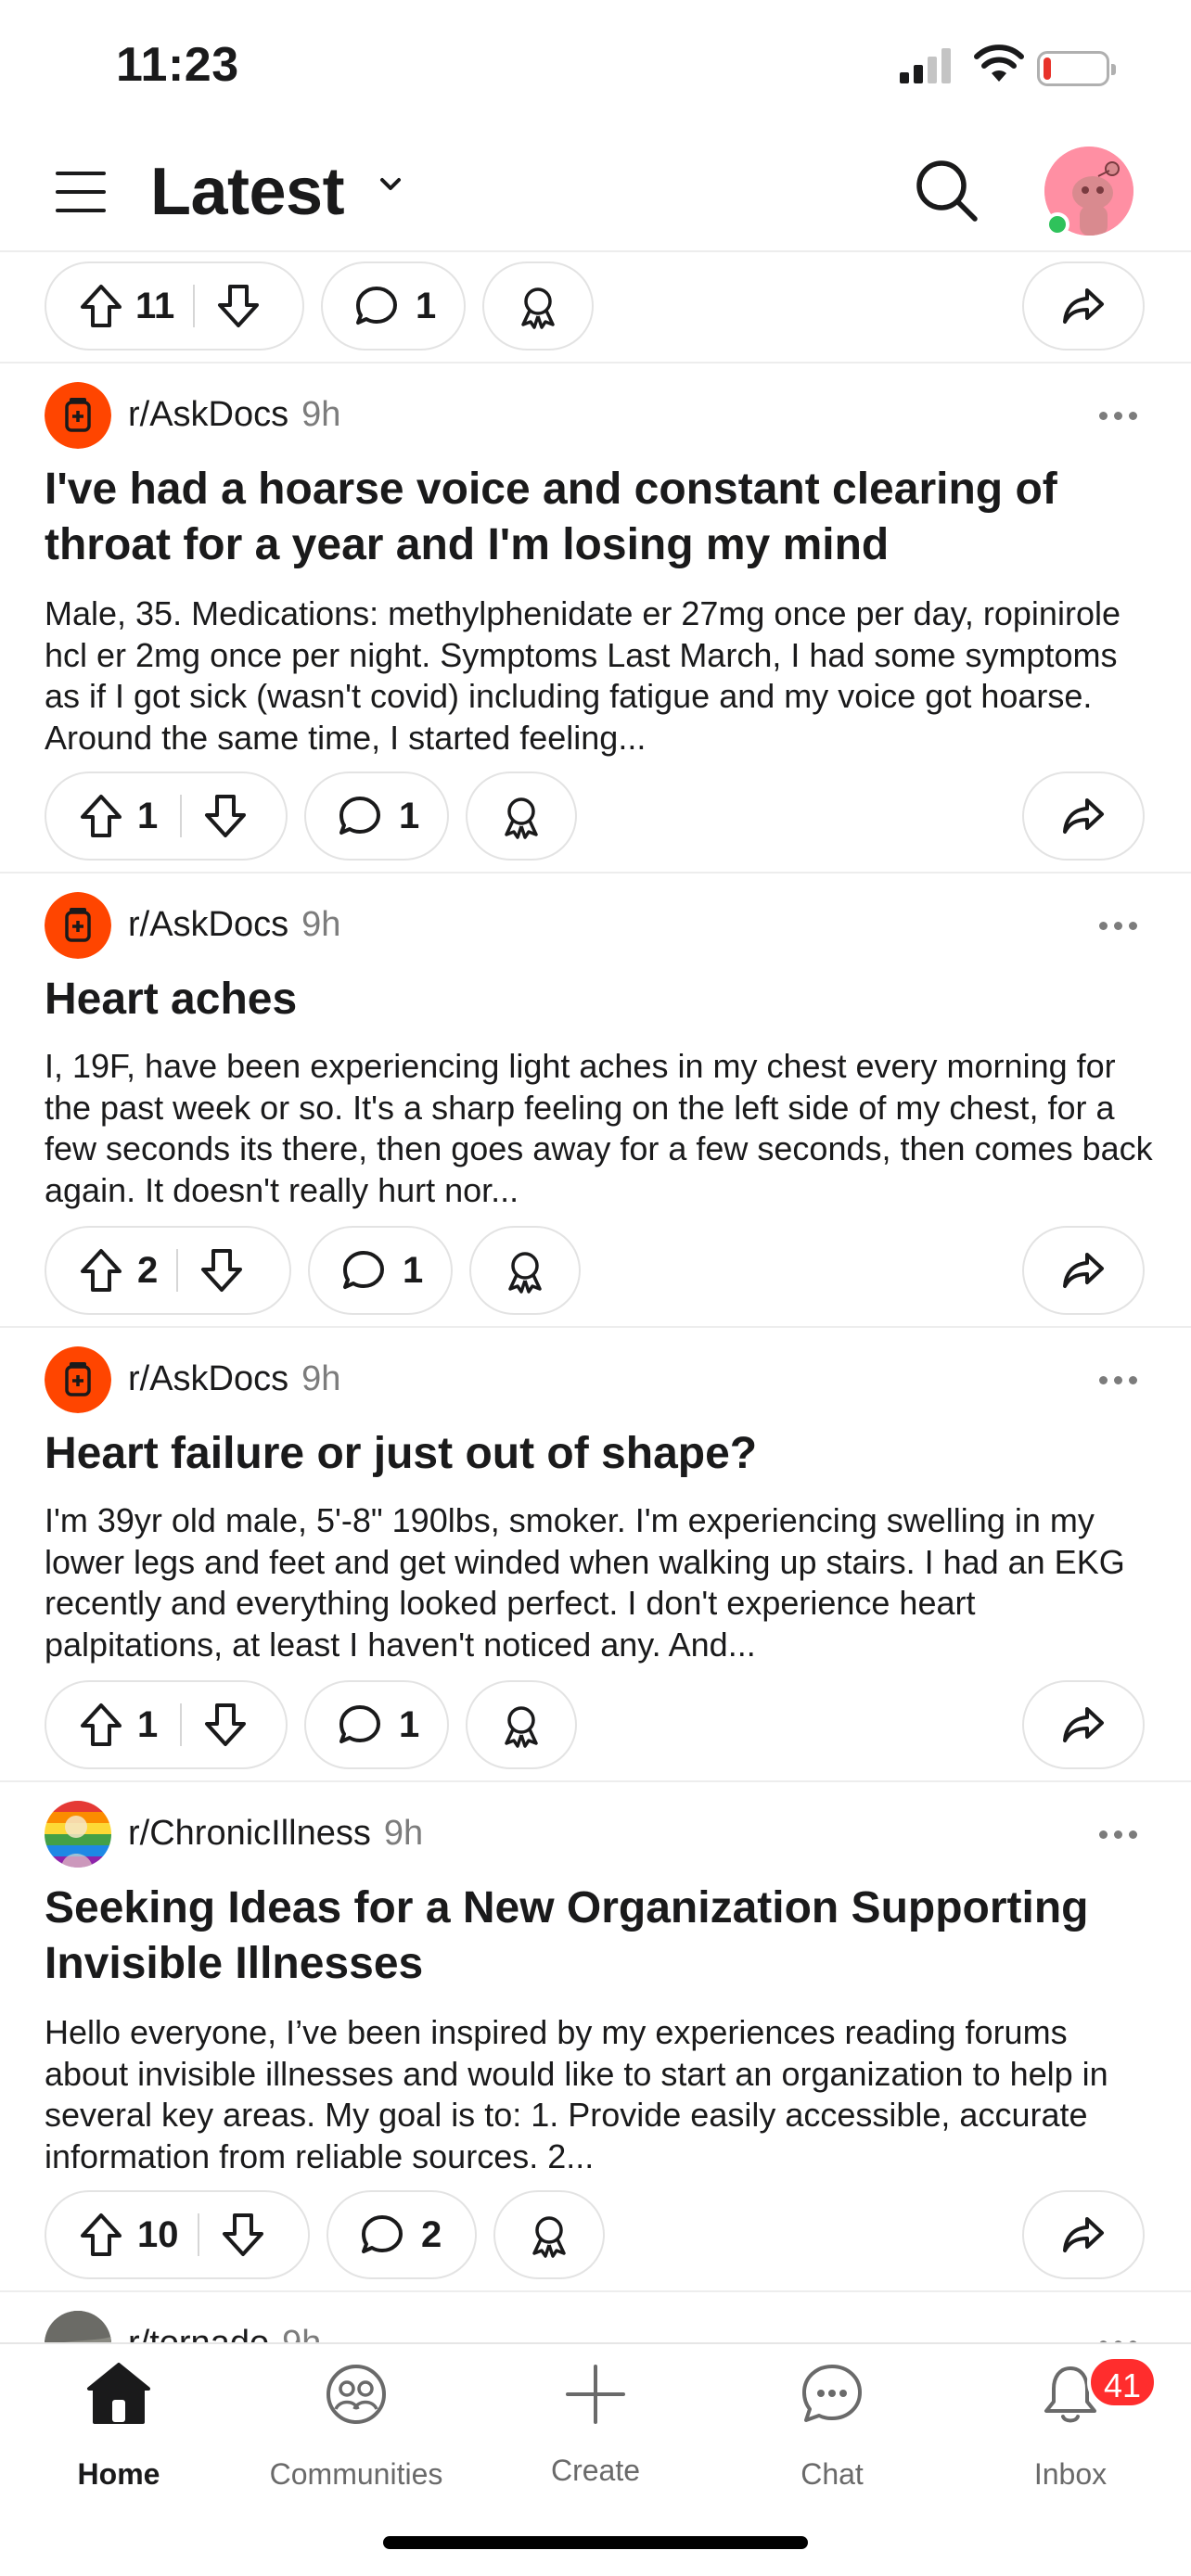 This screenshot has height=2576, width=1191. What do you see at coordinates (148, 1724) in the screenshot?
I see `upvote-count: 1` at bounding box center [148, 1724].